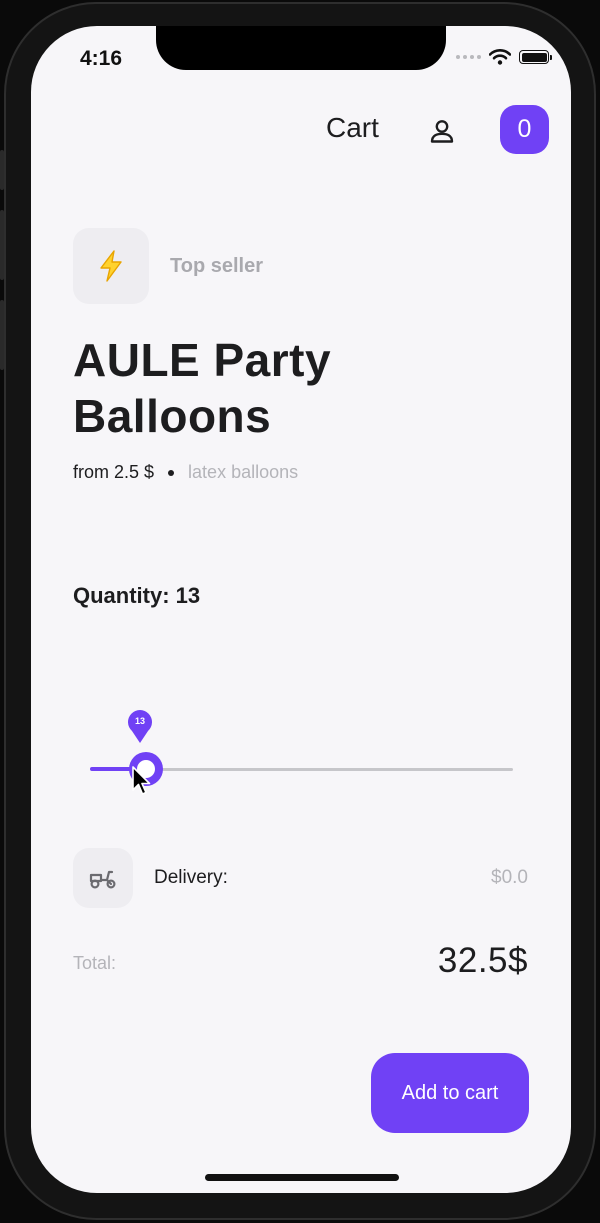 The width and height of the screenshot is (600, 1223). Describe the element at coordinates (137, 595) in the screenshot. I see `quantity-label: Quantity: 13` at that location.